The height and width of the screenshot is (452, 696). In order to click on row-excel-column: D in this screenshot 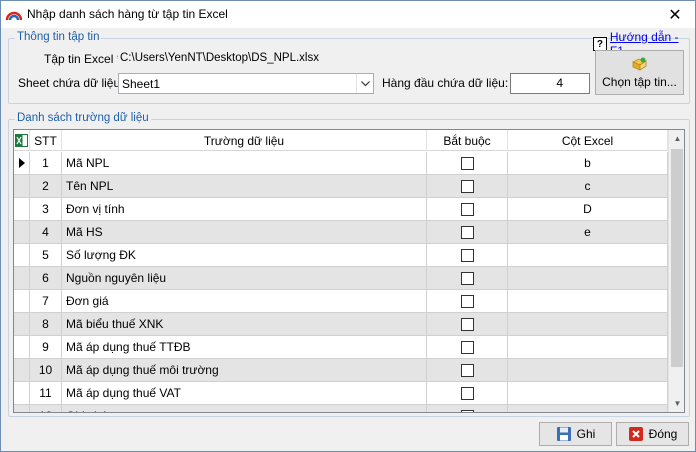, I will do `click(588, 209)`.